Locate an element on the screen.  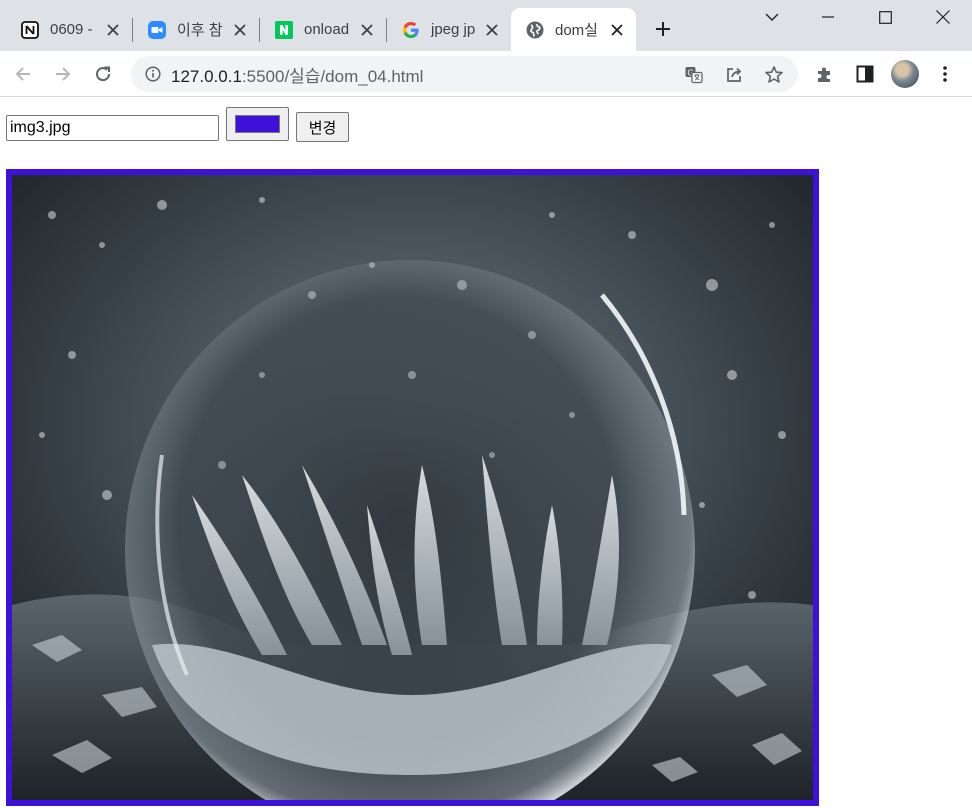
translate-icon: G is located at coordinates (694, 75).